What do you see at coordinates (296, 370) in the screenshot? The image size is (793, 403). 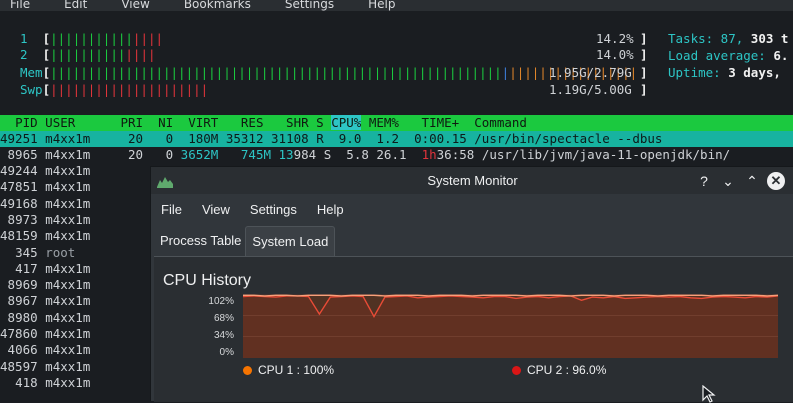 I see `legend-cpu1-label: CPU 1 : 100%` at bounding box center [296, 370].